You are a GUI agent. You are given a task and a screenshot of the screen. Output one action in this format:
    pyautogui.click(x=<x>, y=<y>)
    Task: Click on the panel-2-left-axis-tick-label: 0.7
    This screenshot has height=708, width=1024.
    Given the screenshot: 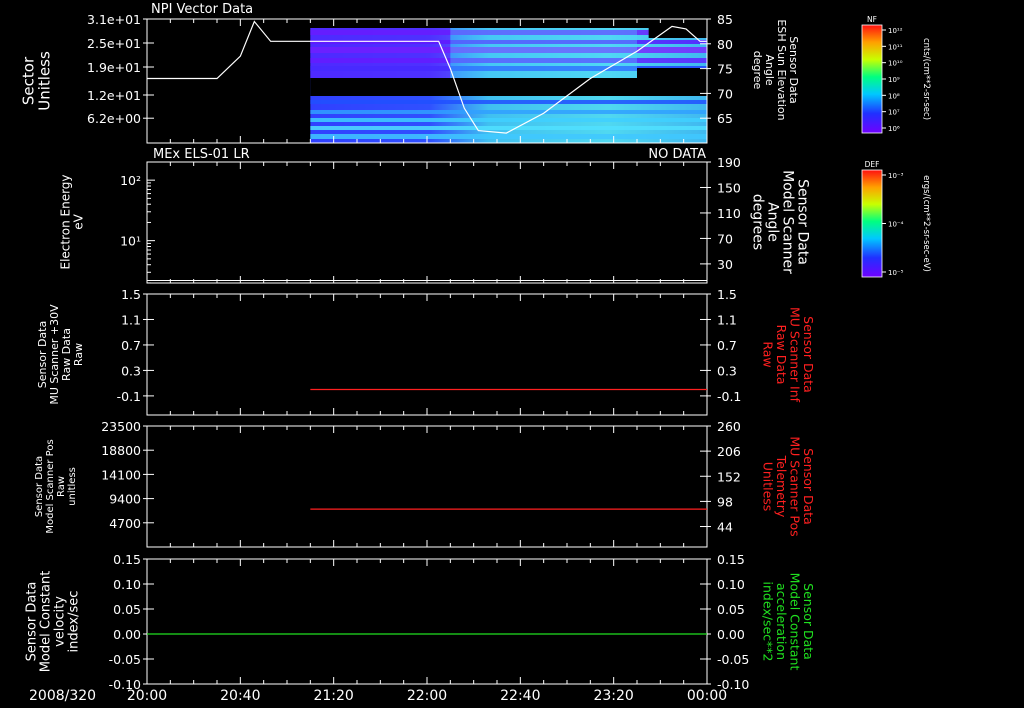 What is the action you would take?
    pyautogui.click(x=131, y=345)
    